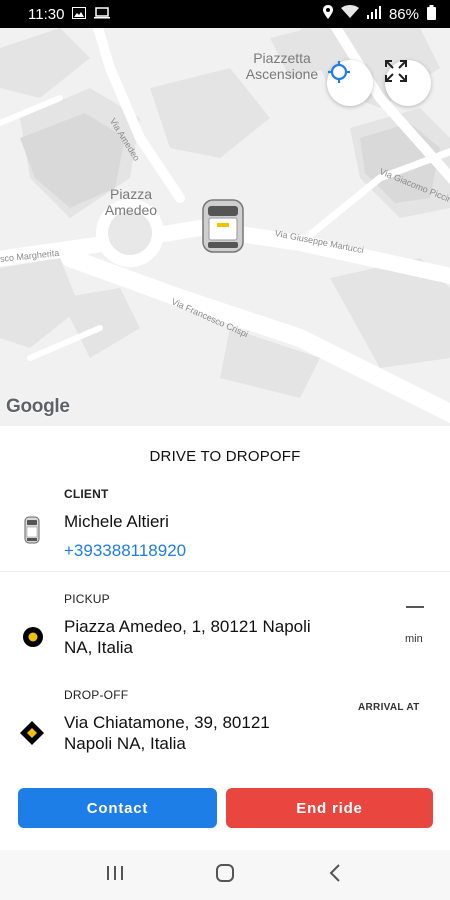 Image resolution: width=450 pixels, height=900 pixels. What do you see at coordinates (38, 406) in the screenshot?
I see `google-attribution: Google` at bounding box center [38, 406].